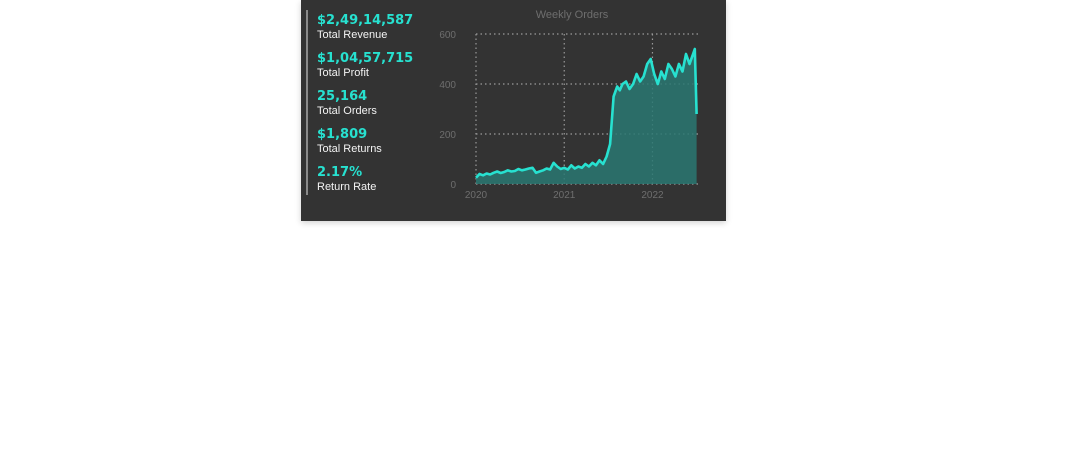 This screenshot has width=1092, height=458. I want to click on kpi-total-revenue: $2,49,14,587 Total Revenue, so click(365, 27).